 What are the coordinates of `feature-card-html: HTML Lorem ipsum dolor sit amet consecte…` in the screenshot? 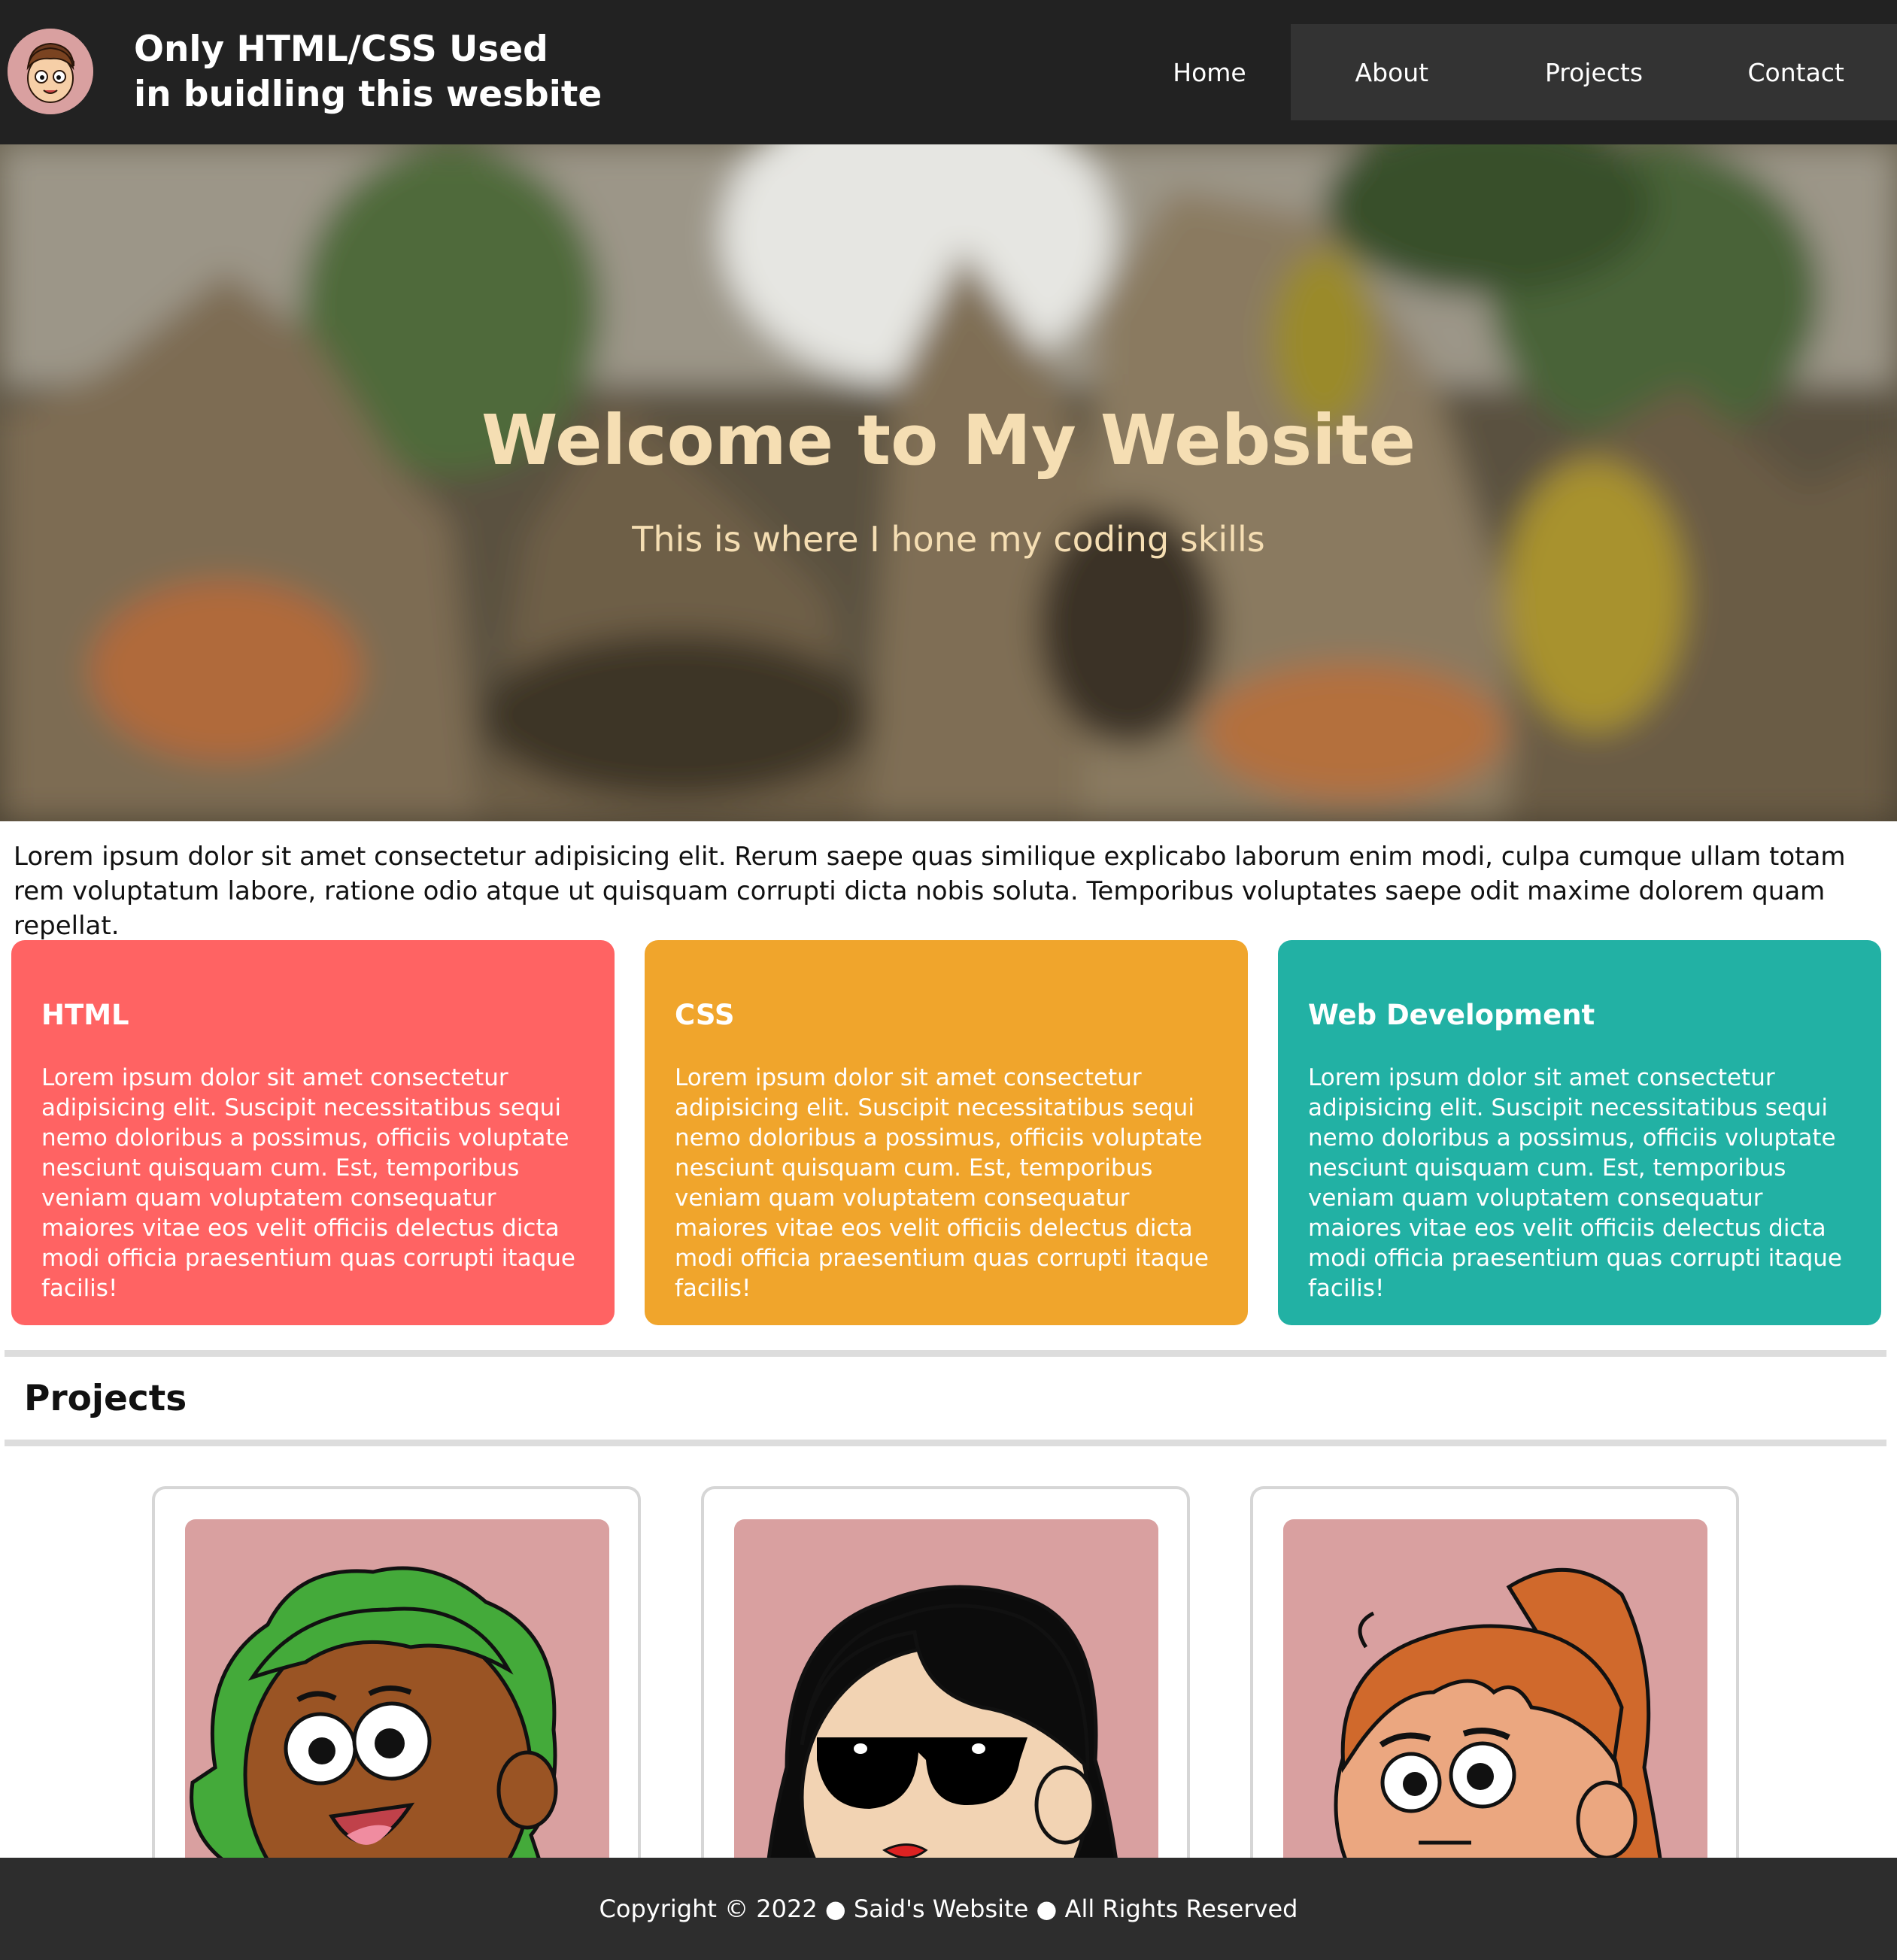 It's located at (313, 1132).